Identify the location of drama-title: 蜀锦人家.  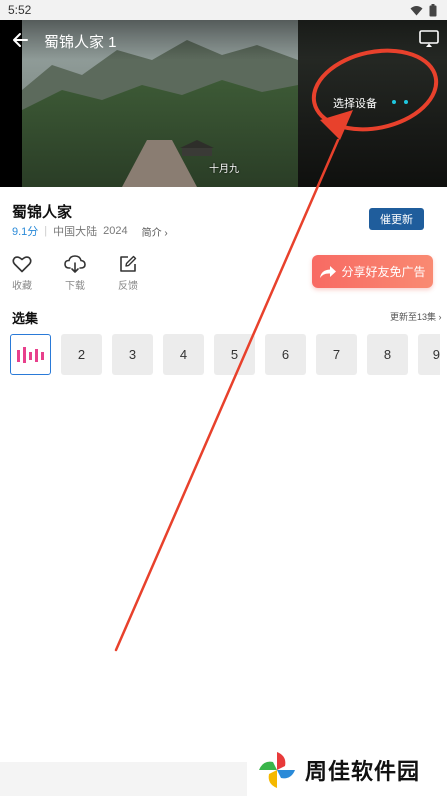
(42, 212).